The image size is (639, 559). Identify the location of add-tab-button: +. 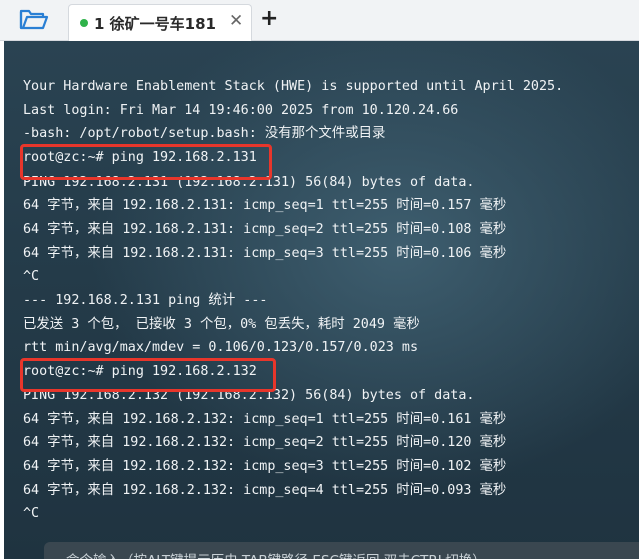
(269, 19).